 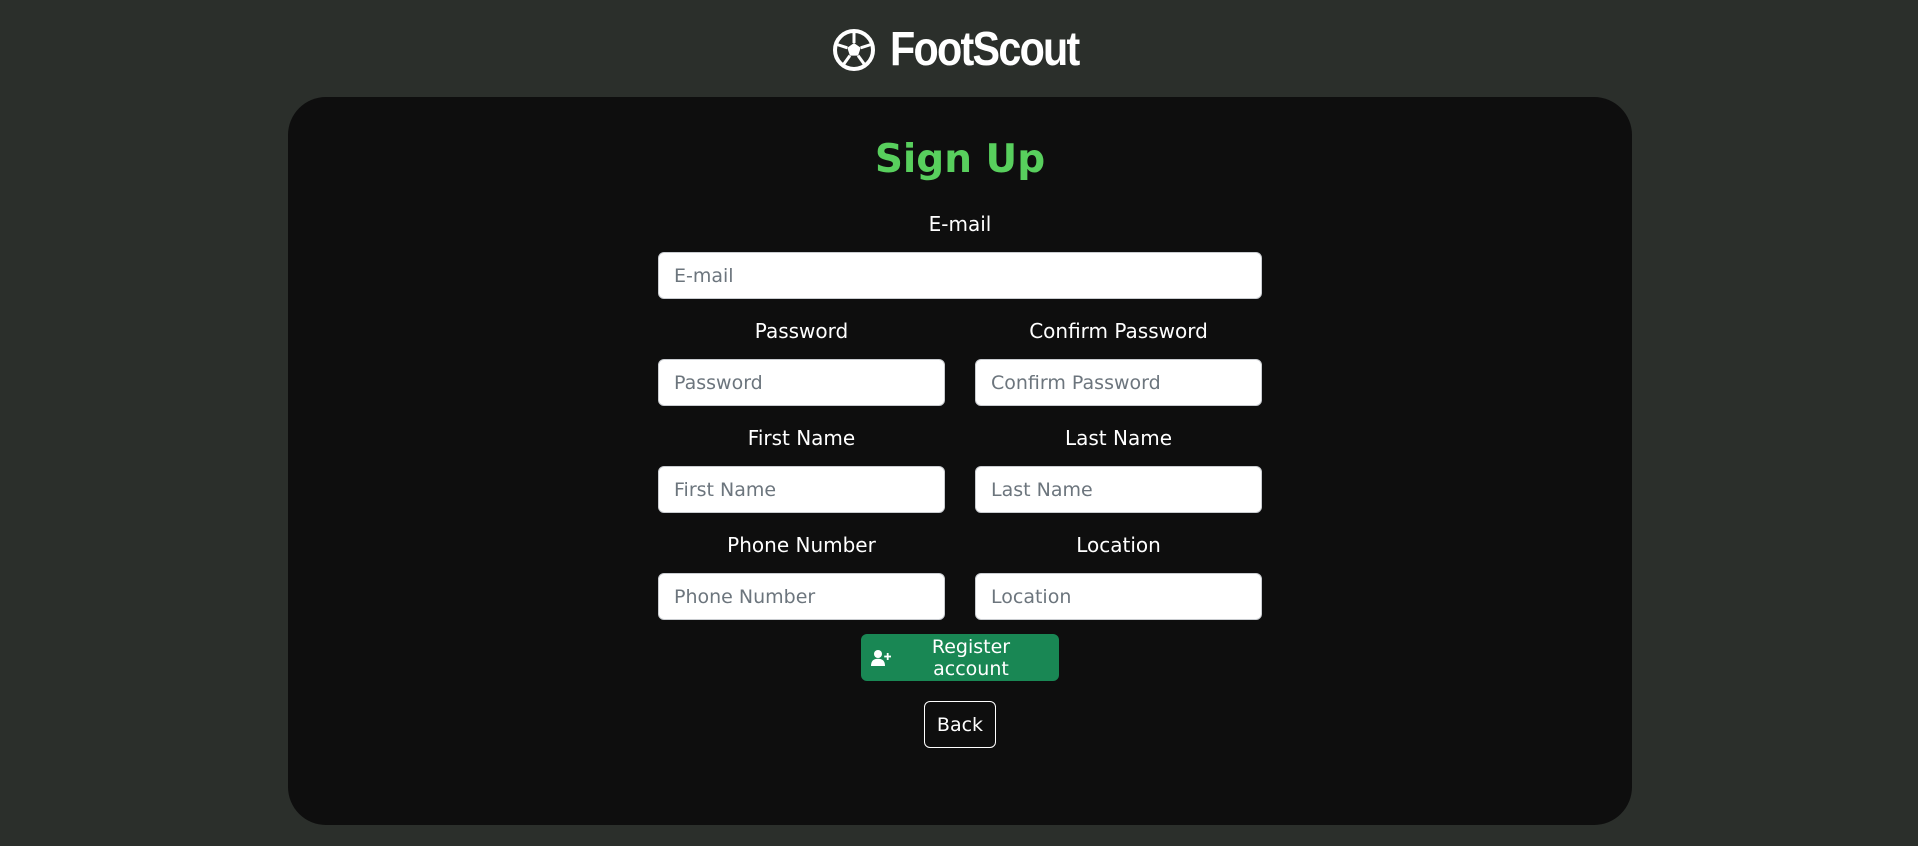 What do you see at coordinates (1118, 331) in the screenshot?
I see `confirm-password-label: Confirm Password` at bounding box center [1118, 331].